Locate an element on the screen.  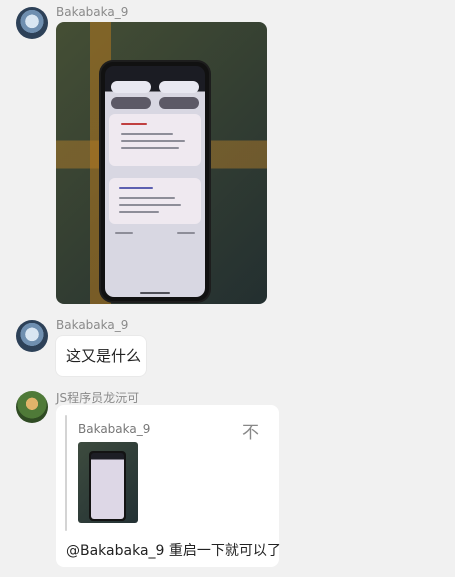
message-bubble: 这又是什么 is located at coordinates (101, 356).